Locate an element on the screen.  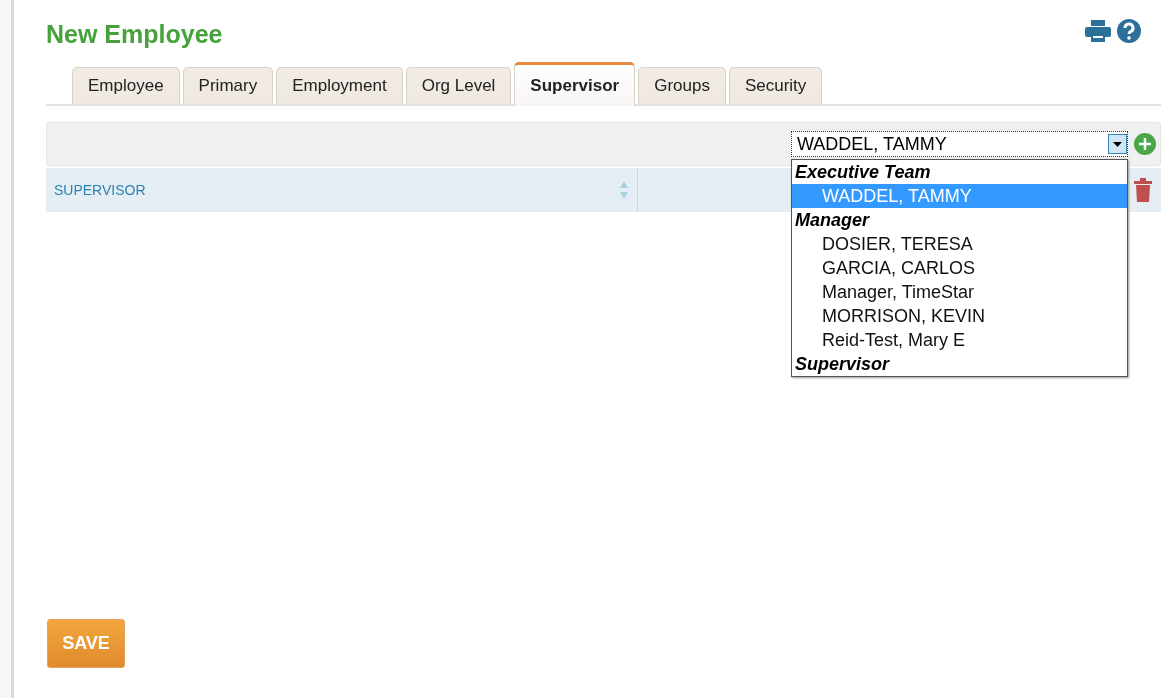
tab: Supervisor is located at coordinates (575, 84).